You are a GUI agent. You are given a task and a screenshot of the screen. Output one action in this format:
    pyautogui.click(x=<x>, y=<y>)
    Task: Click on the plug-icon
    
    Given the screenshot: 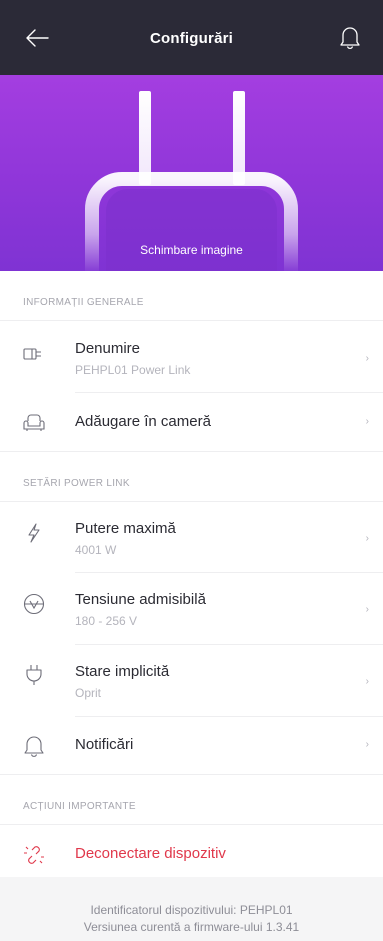 What is the action you would take?
    pyautogui.click(x=34, y=675)
    